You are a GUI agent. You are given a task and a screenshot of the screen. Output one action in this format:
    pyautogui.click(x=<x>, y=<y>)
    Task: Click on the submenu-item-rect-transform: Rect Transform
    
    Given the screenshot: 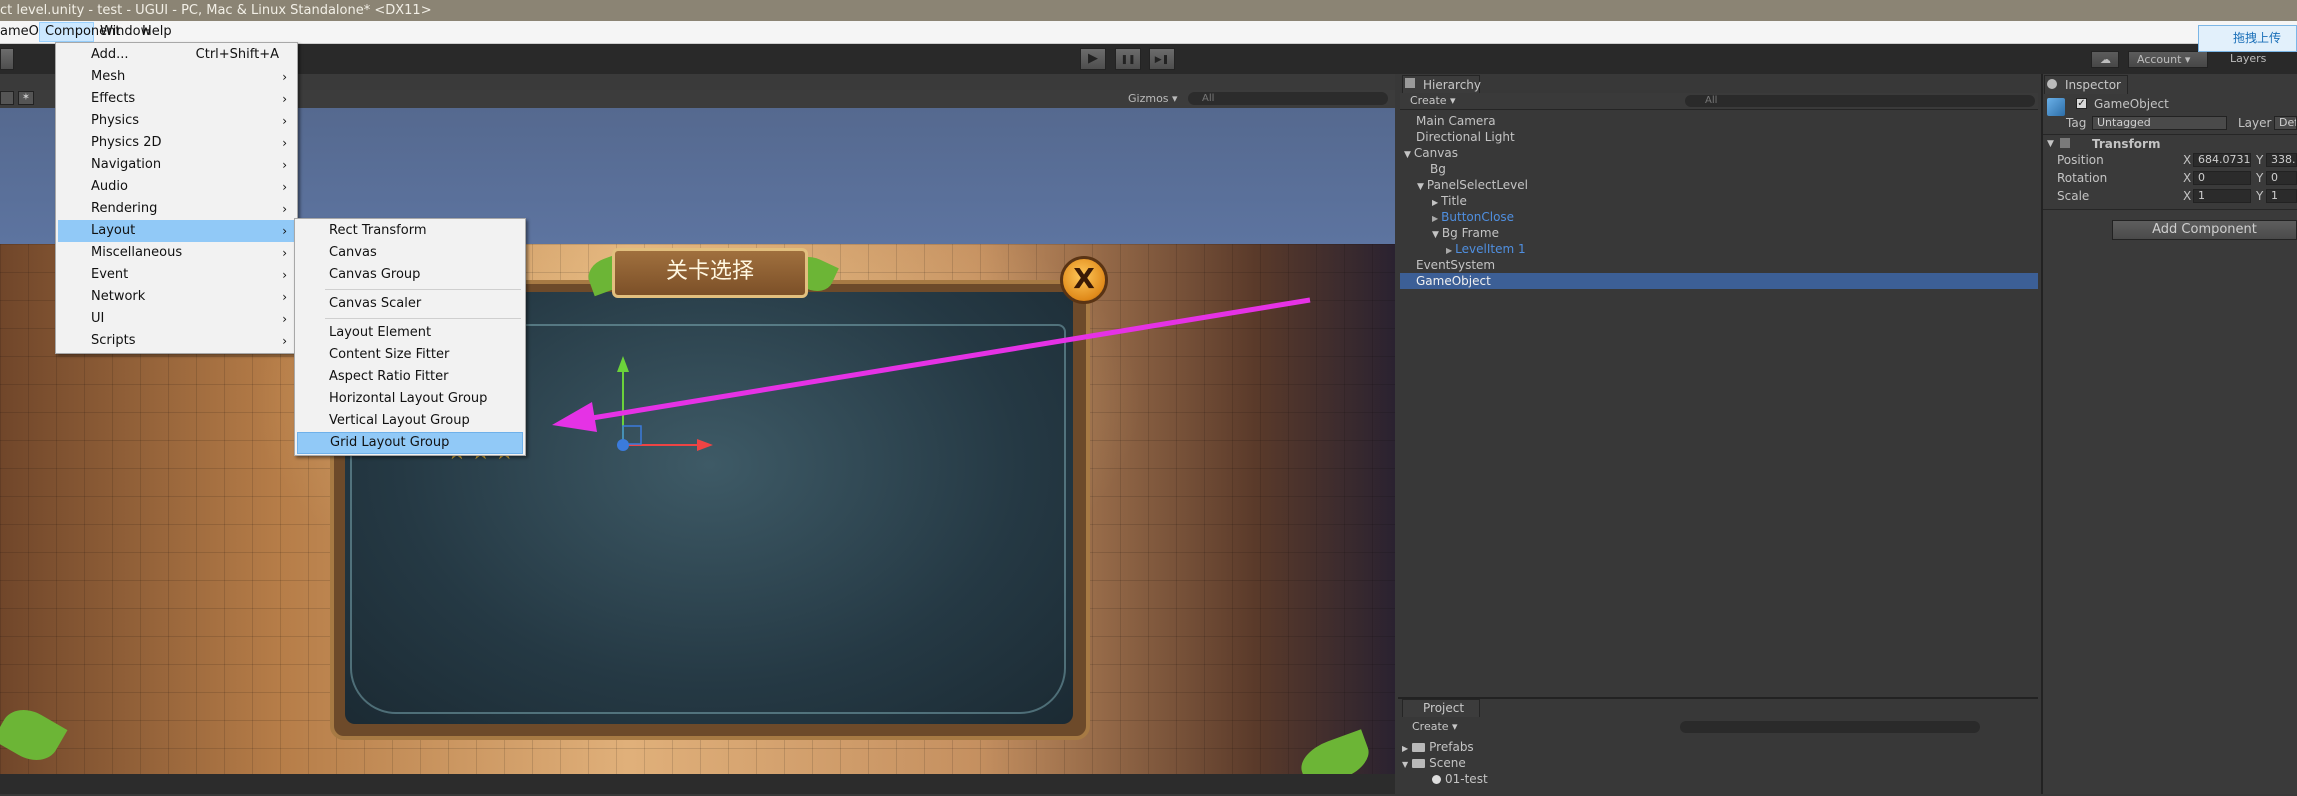 What is the action you would take?
    pyautogui.click(x=410, y=231)
    